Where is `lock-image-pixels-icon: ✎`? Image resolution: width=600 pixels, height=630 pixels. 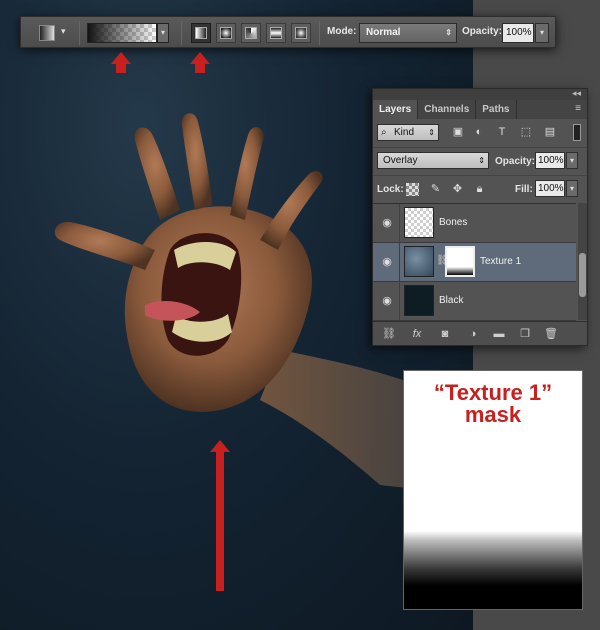
lock-image-pixels-icon: ✎ is located at coordinates (435, 189).